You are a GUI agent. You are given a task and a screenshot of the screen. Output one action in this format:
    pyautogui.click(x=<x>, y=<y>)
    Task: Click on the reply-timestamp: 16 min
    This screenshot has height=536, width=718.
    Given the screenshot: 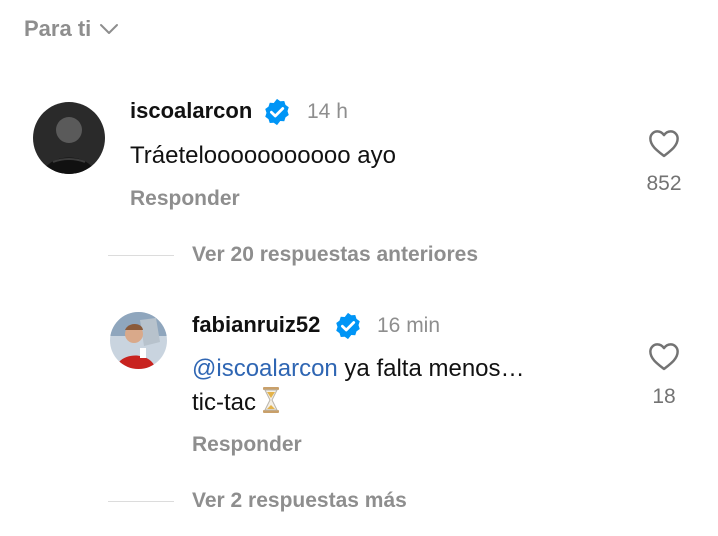 What is the action you would take?
    pyautogui.click(x=409, y=325)
    